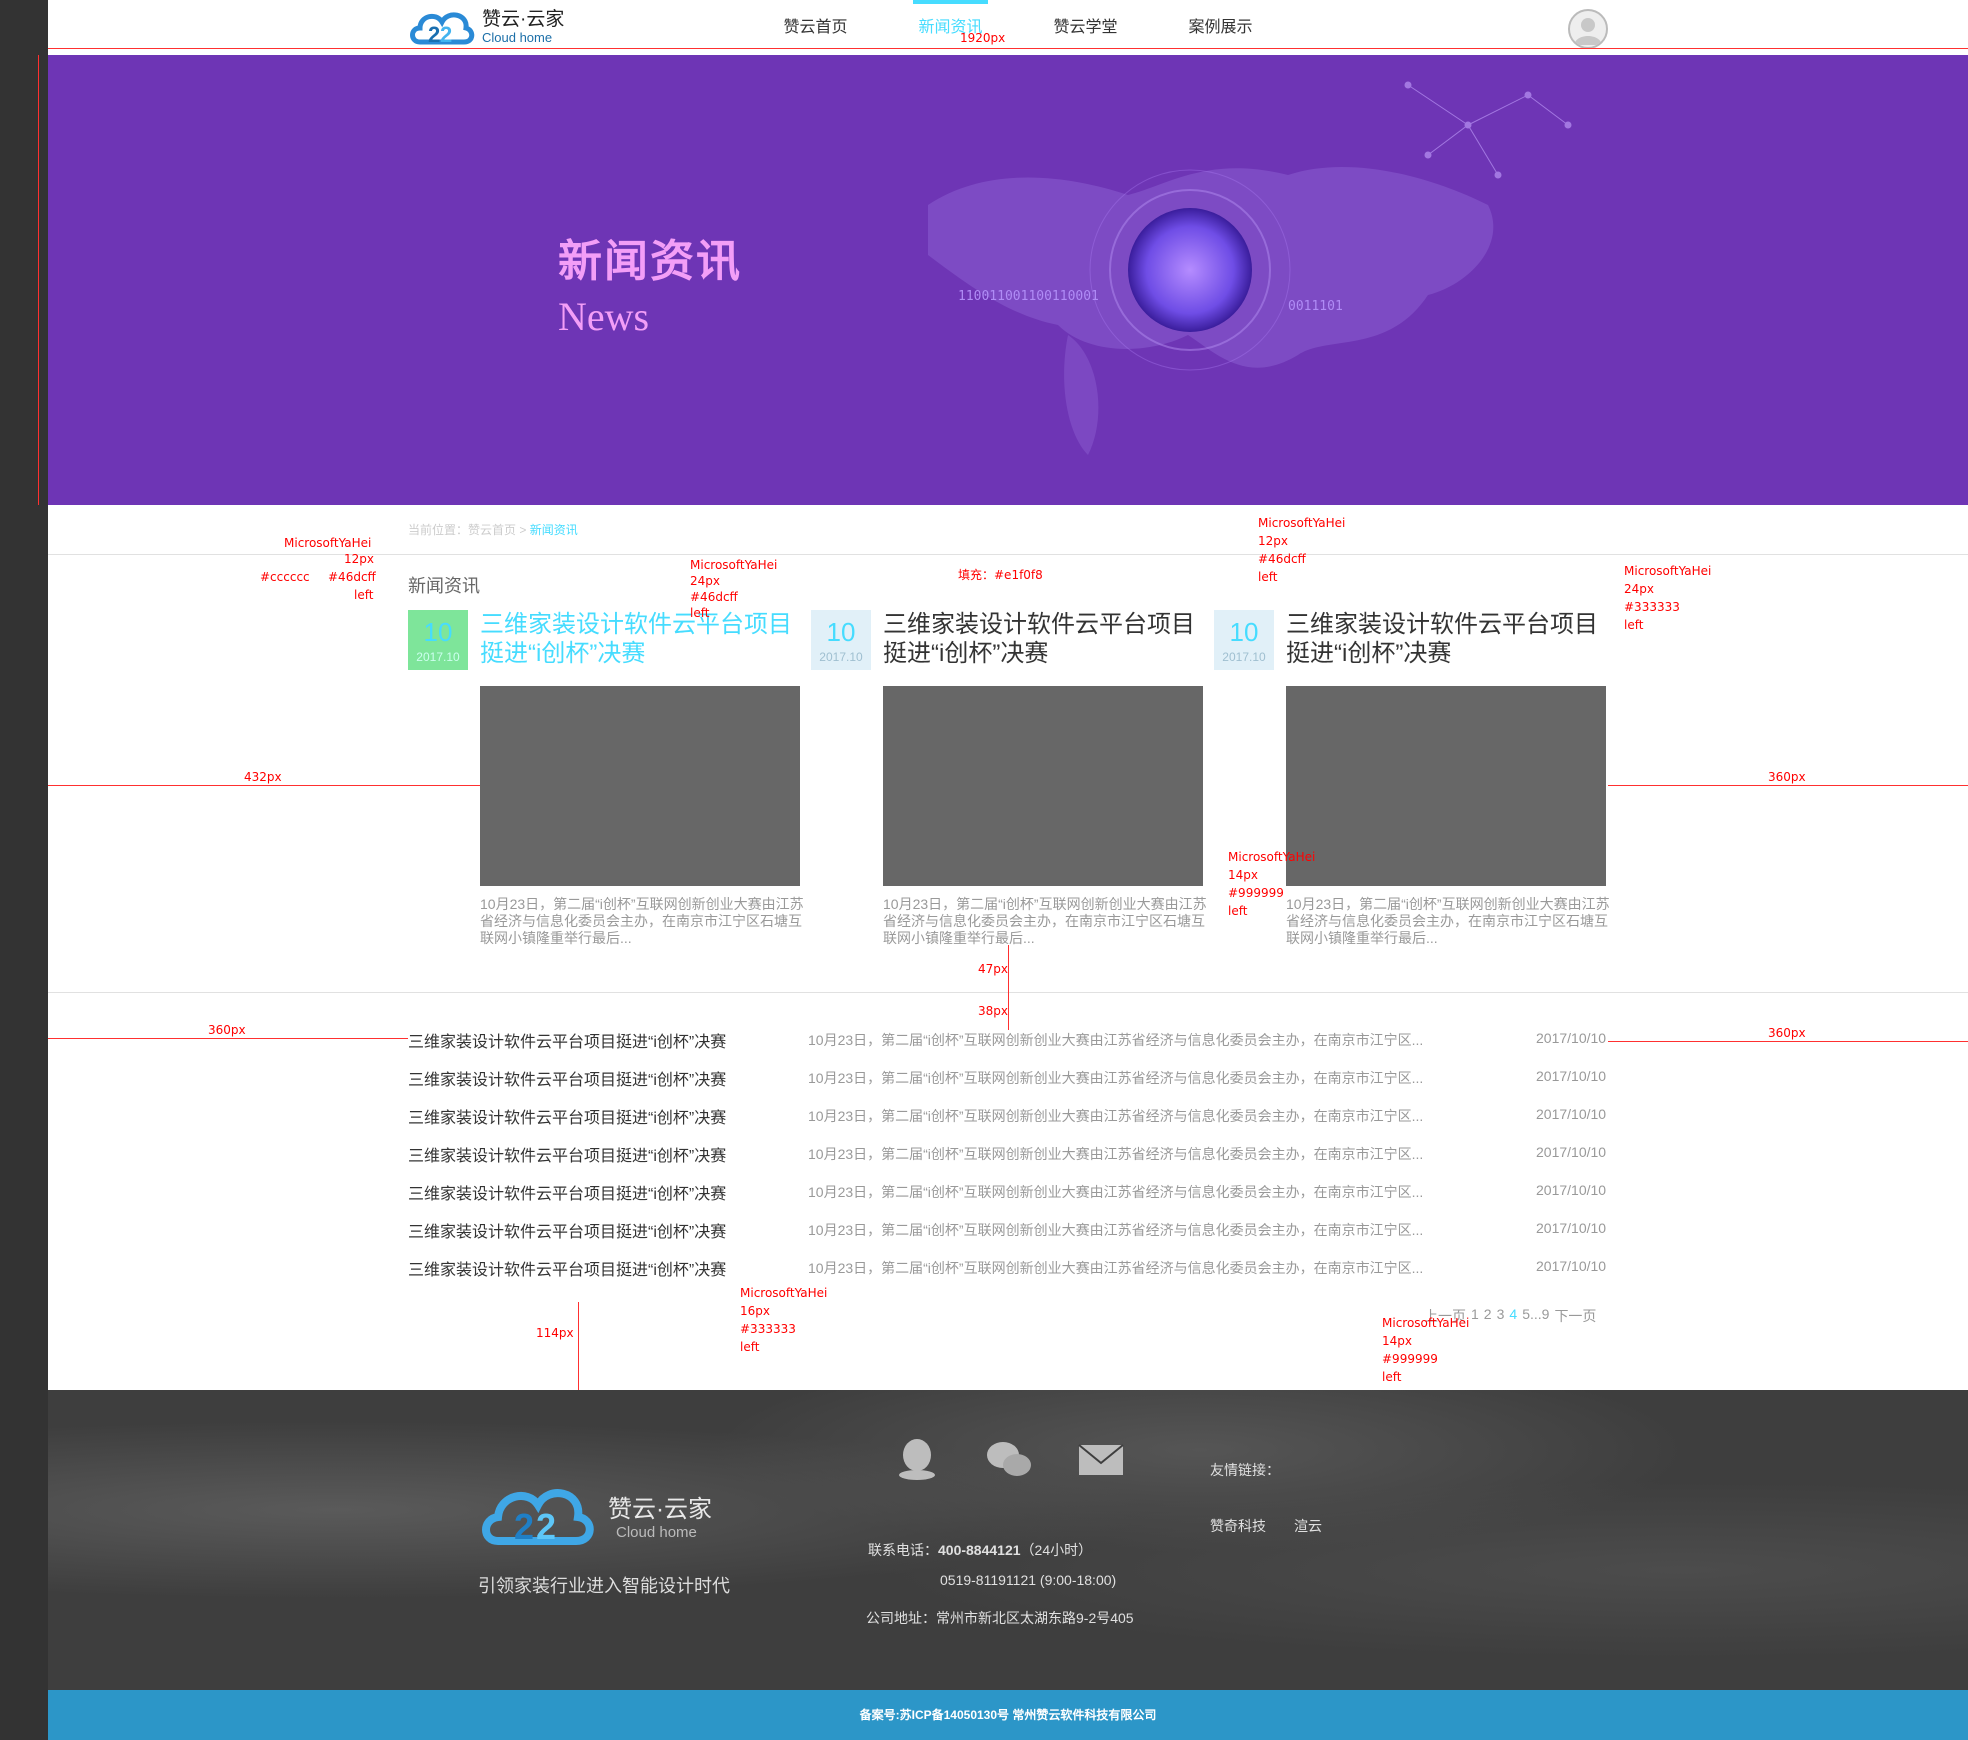 The width and height of the screenshot is (1968, 1740). Describe the element at coordinates (1475, 1316) in the screenshot. I see `pager-page: 1` at that location.